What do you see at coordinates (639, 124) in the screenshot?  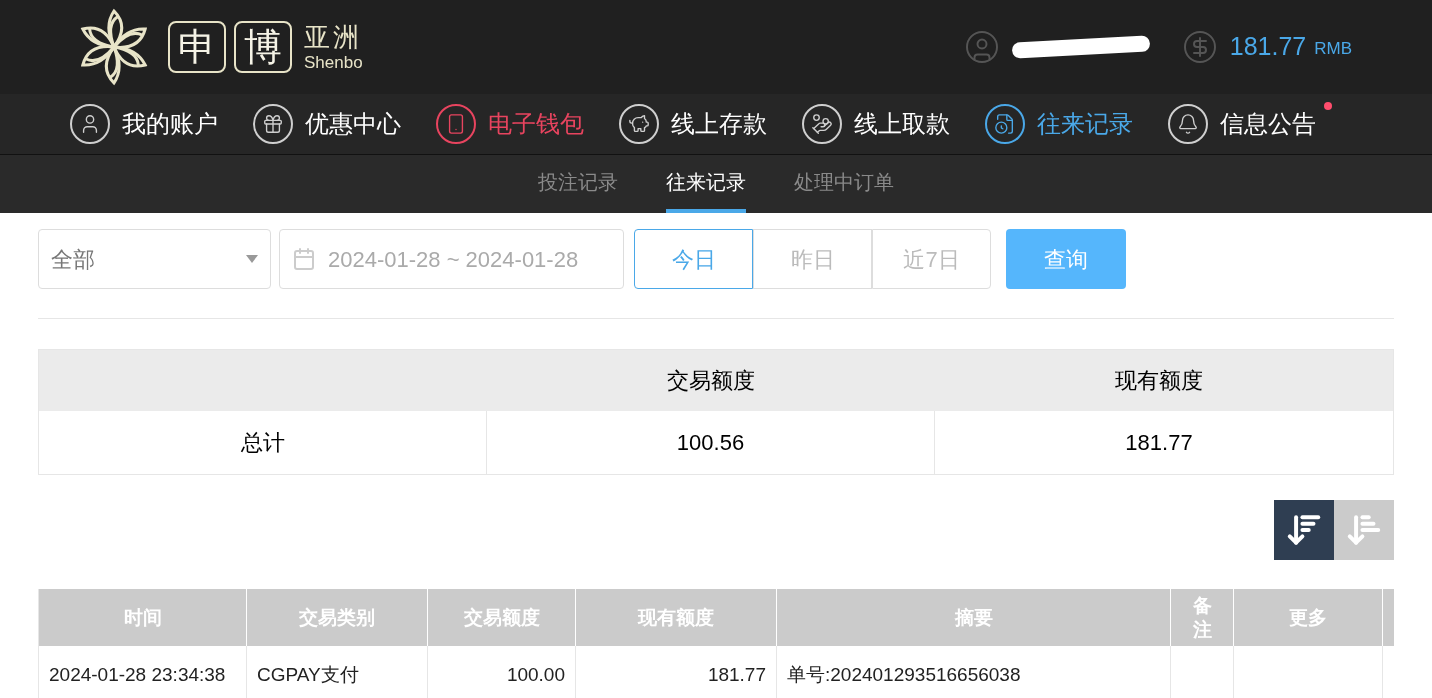 I see `piggy-bank-icon` at bounding box center [639, 124].